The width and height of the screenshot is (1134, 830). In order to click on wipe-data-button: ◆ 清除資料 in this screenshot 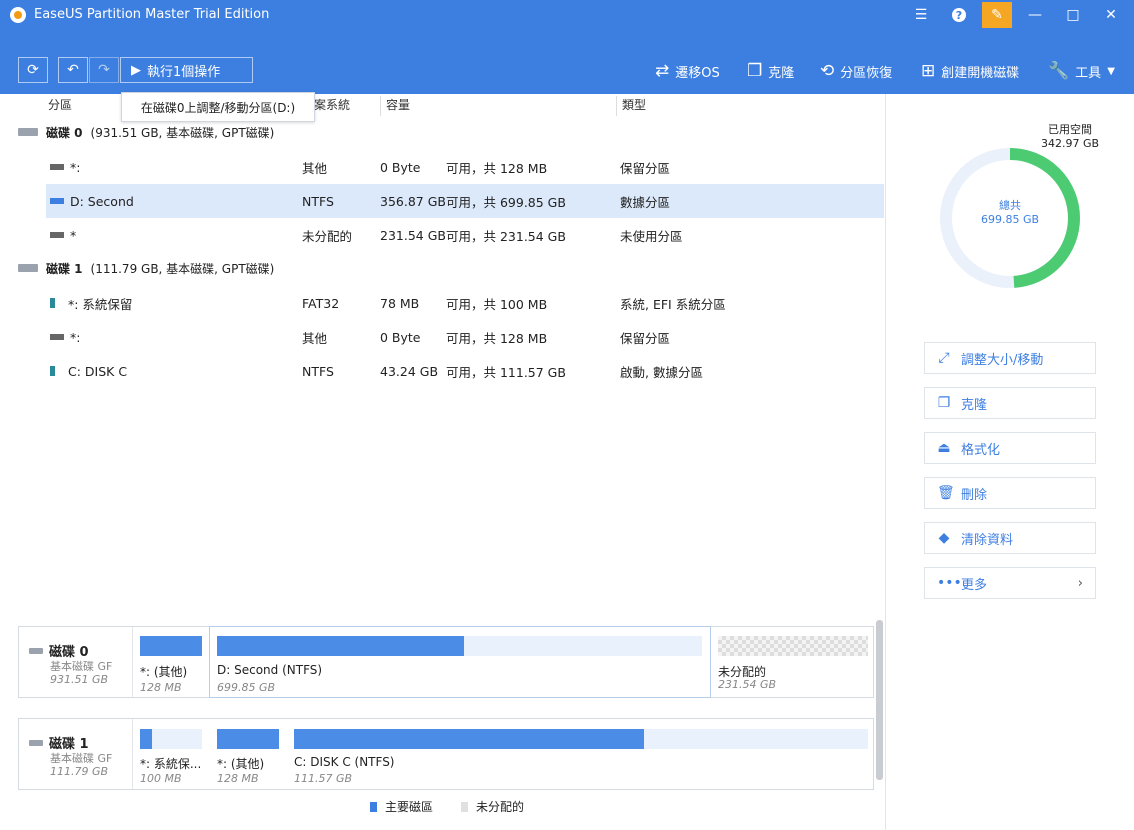, I will do `click(1010, 538)`.